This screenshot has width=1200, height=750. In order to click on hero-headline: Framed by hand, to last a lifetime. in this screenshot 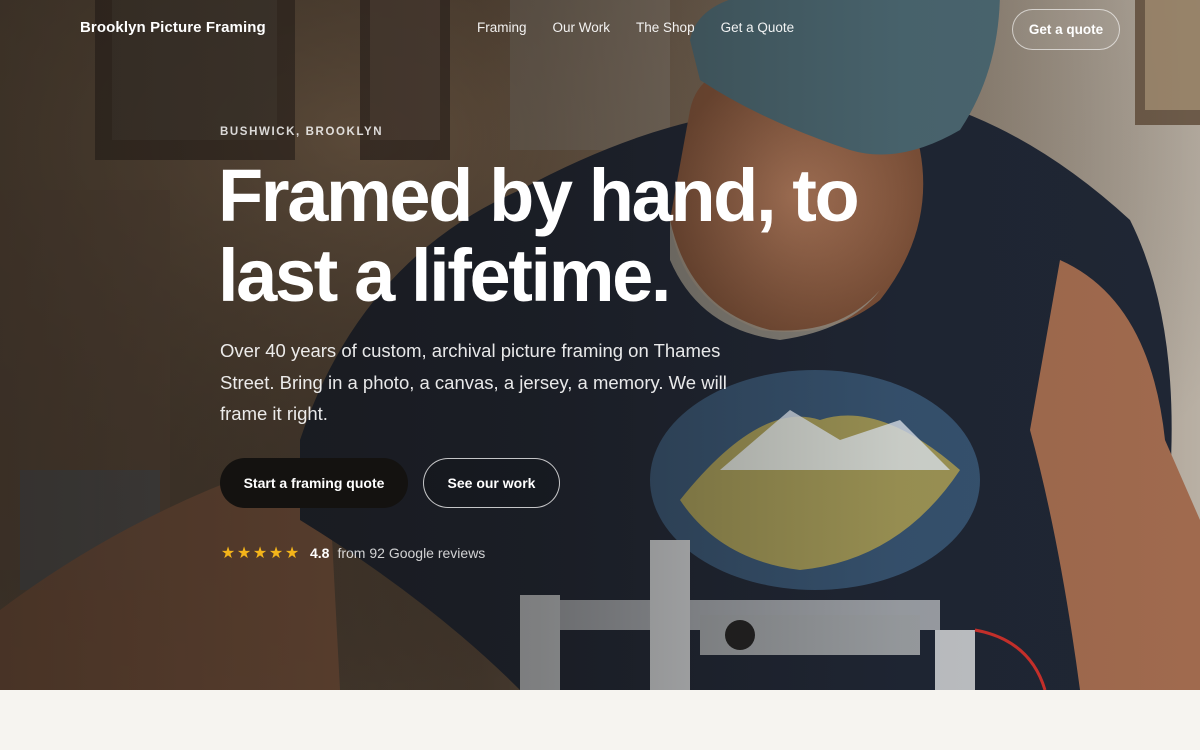, I will do `click(568, 236)`.